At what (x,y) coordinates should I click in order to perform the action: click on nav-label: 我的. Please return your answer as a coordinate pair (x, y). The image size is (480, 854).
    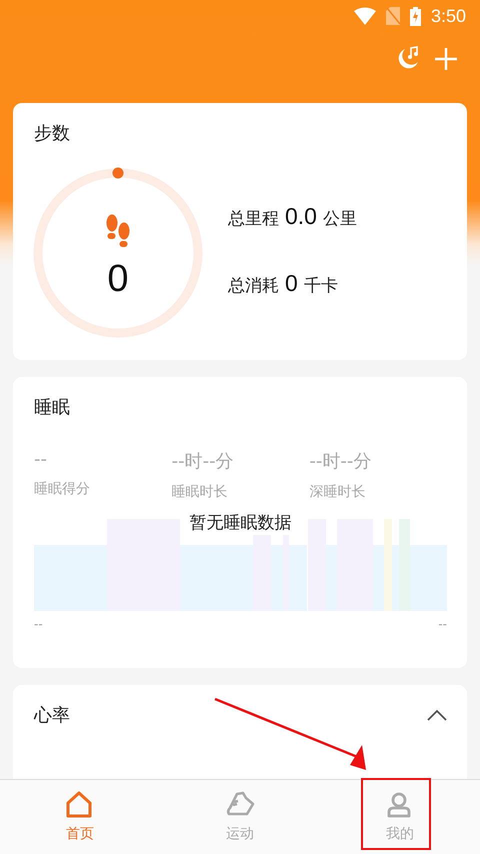
    Looking at the image, I should click on (400, 834).